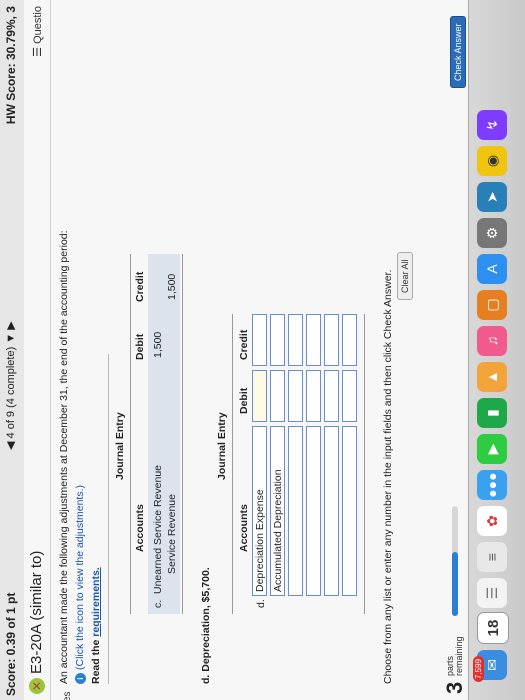 The height and width of the screenshot is (700, 525). Describe the element at coordinates (11, 446) in the screenshot. I see `prev-arrow-icon: ◀` at that location.